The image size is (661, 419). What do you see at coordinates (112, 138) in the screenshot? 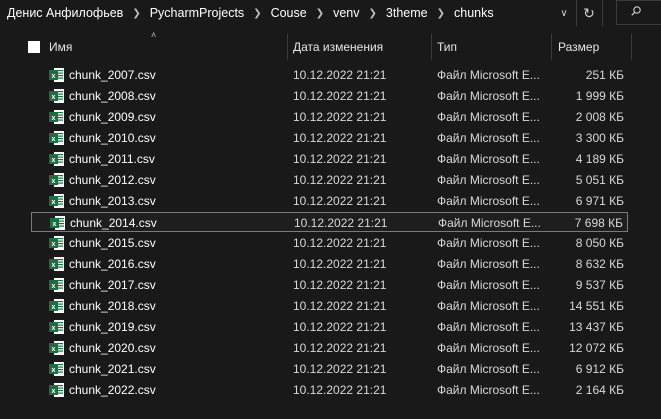
I see `file-name: chunk_2010.csv` at bounding box center [112, 138].